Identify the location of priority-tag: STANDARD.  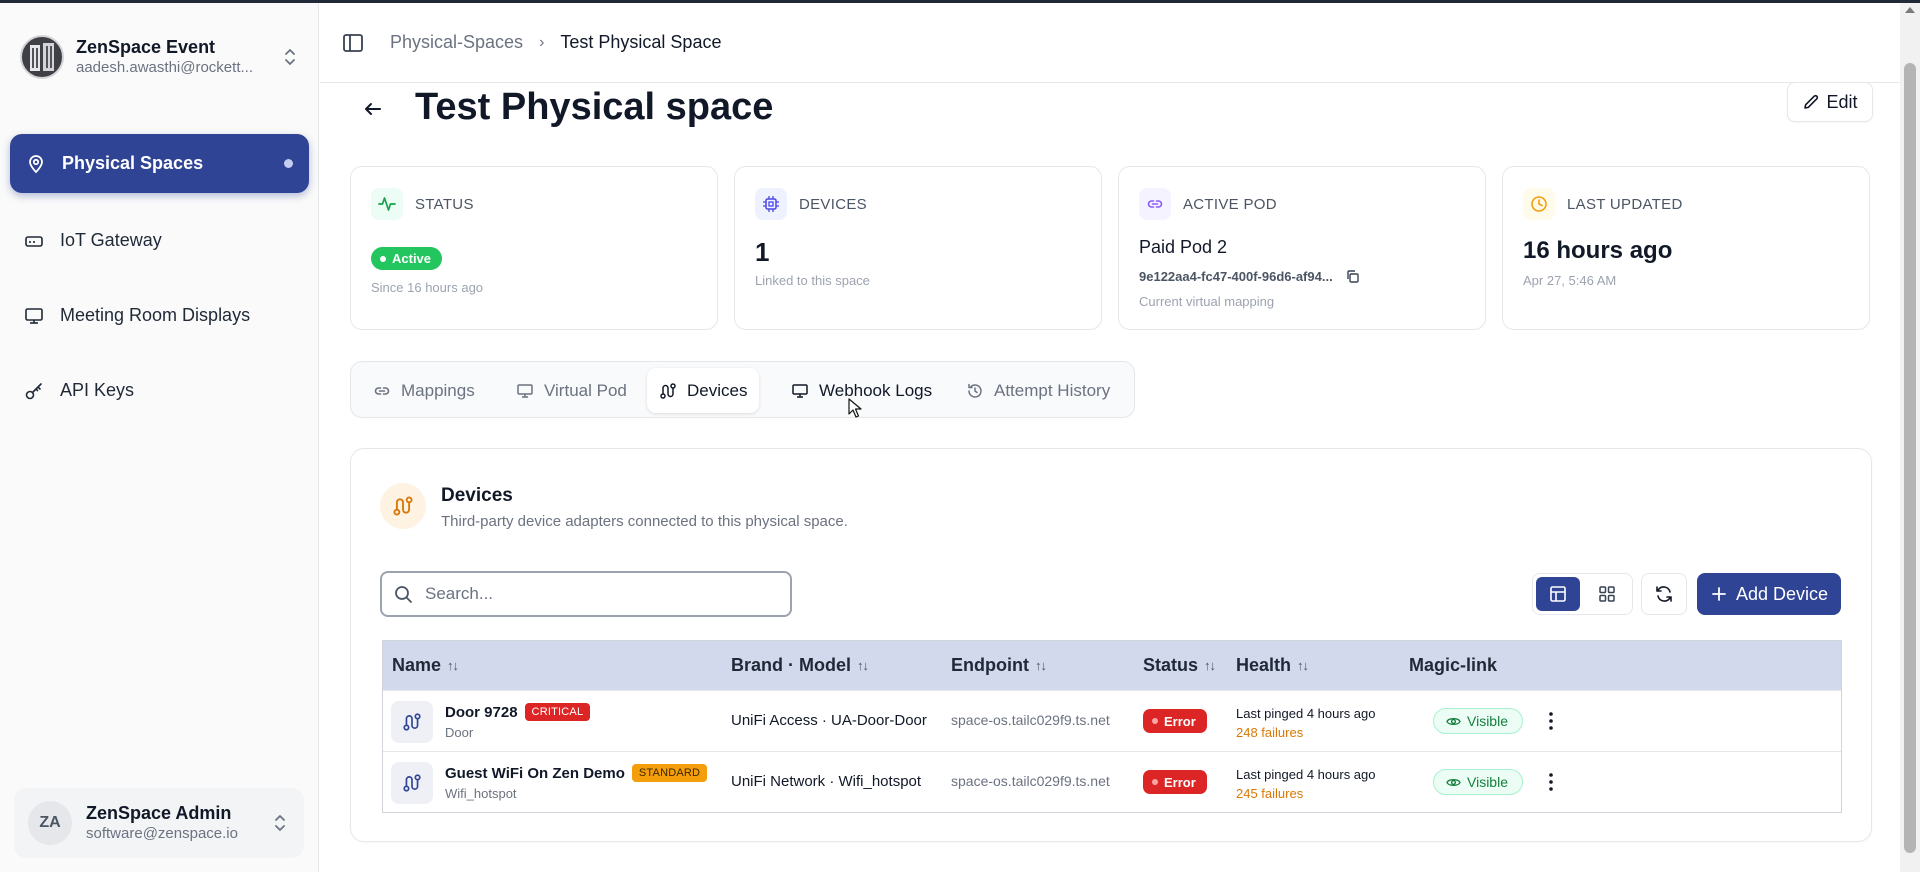
(669, 773).